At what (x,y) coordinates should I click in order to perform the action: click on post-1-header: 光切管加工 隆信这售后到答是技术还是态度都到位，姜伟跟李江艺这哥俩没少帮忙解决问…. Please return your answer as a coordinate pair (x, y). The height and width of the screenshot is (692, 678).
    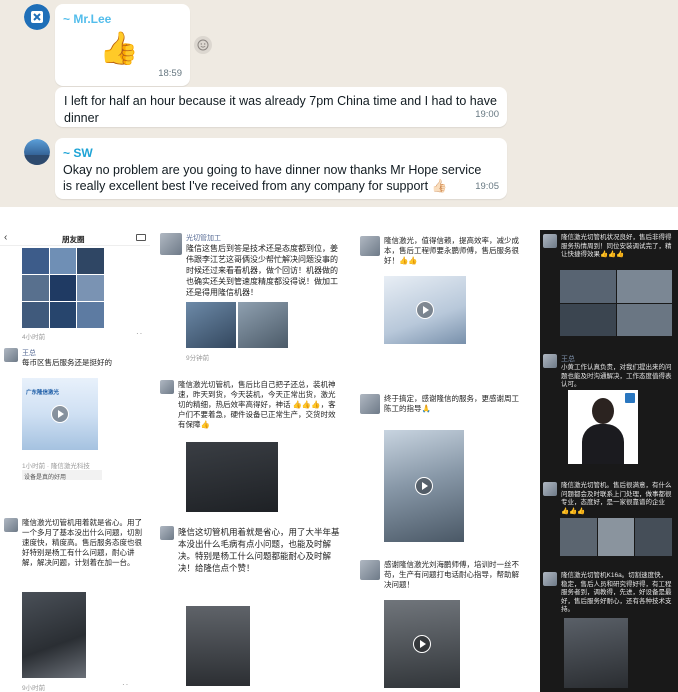
    Looking at the image, I should click on (251, 265).